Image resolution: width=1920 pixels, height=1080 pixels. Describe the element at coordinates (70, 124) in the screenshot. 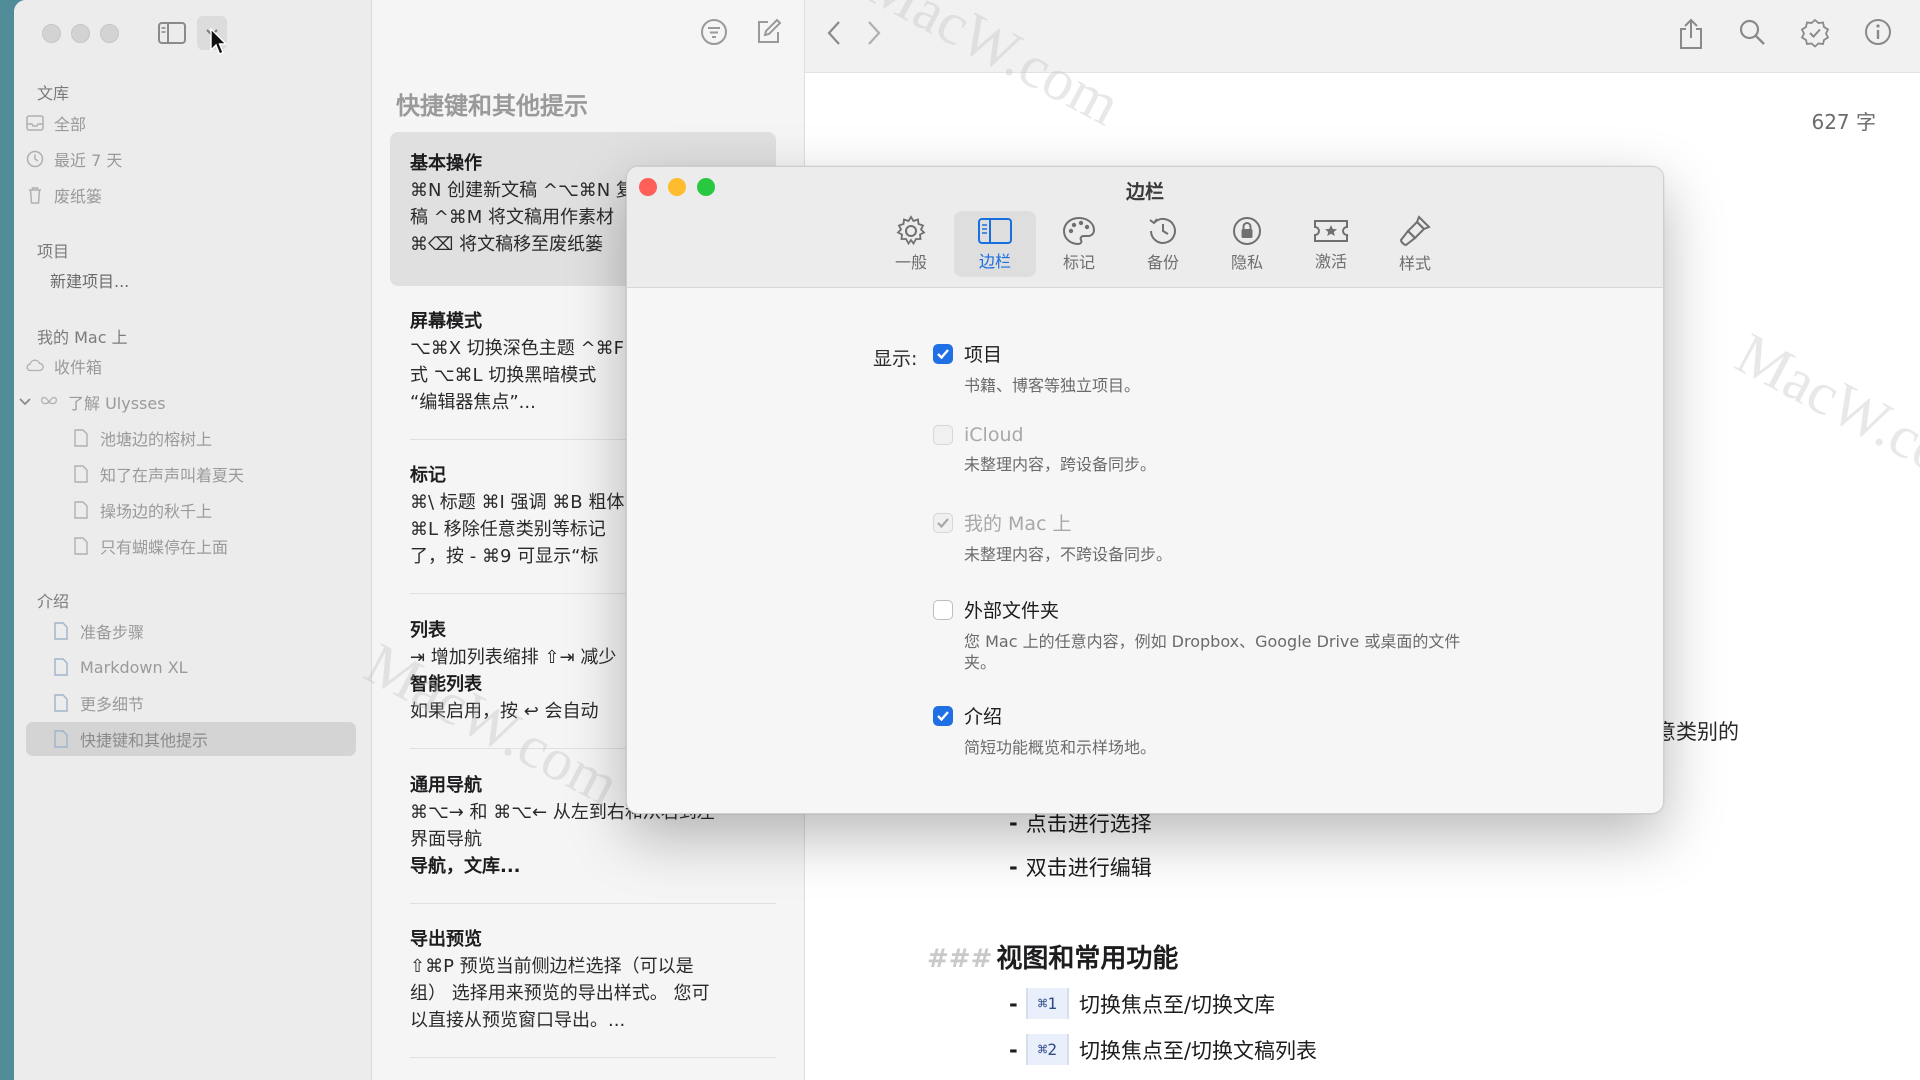

I see `sidebar-item-label: 全部` at that location.